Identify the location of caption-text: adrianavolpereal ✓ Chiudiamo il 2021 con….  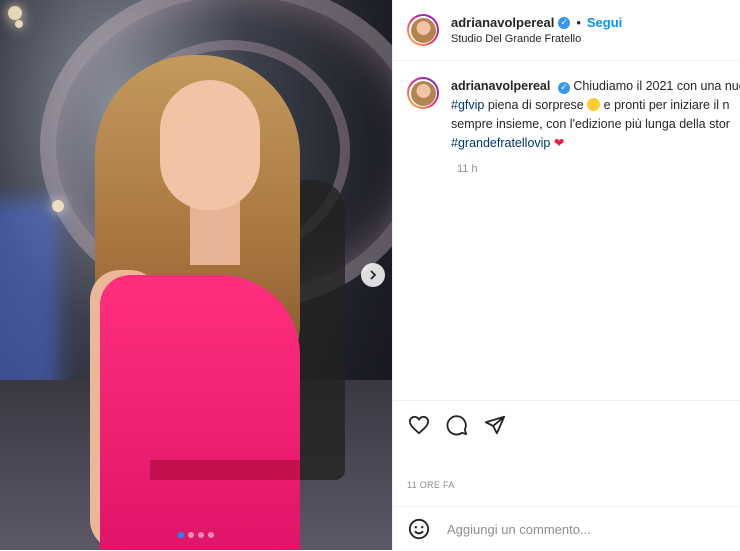
(595, 115).